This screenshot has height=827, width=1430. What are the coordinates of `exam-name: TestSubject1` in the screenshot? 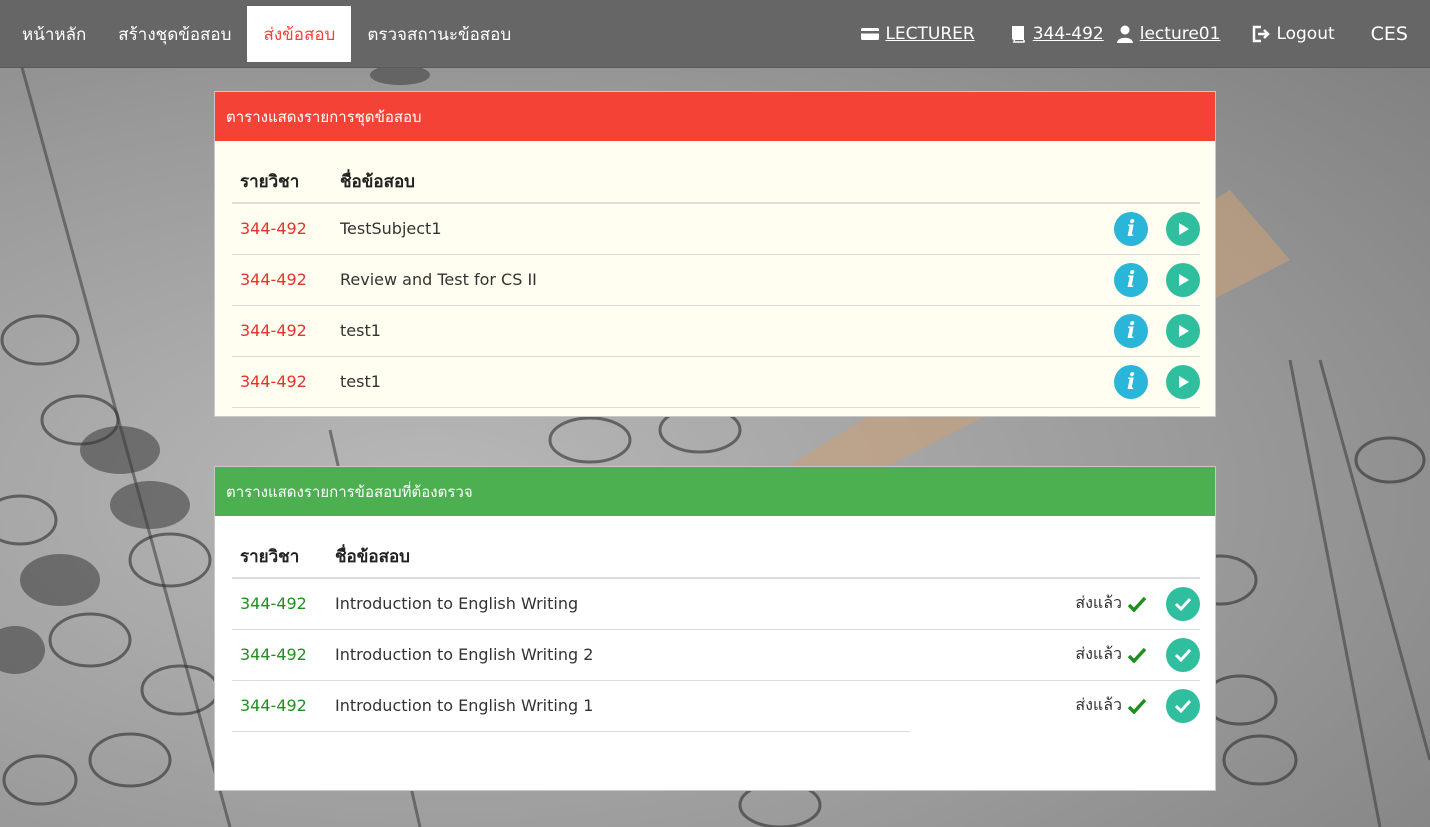 It's located at (630, 229).